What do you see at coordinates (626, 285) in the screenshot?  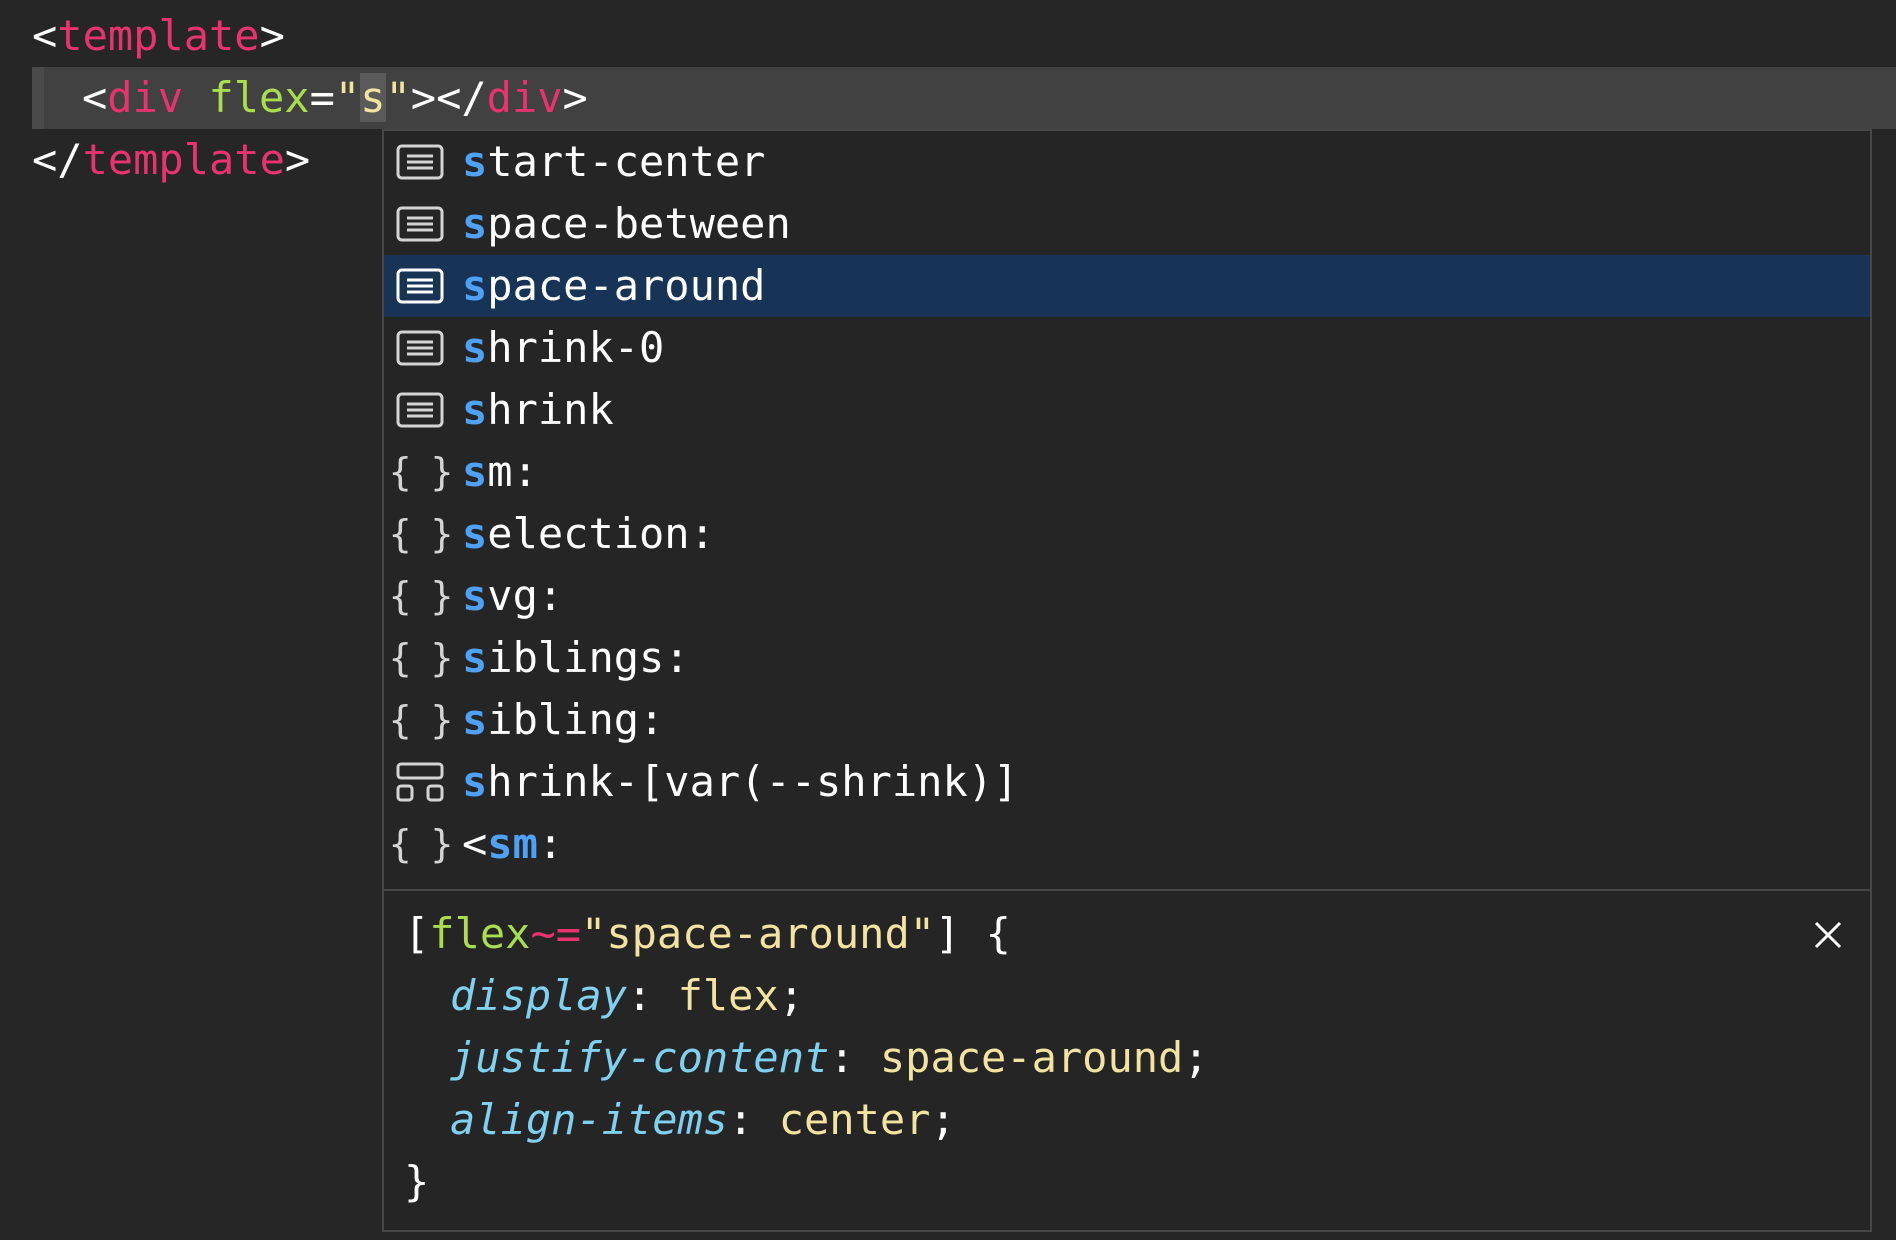 I see `suggestion-rest: pace-around` at bounding box center [626, 285].